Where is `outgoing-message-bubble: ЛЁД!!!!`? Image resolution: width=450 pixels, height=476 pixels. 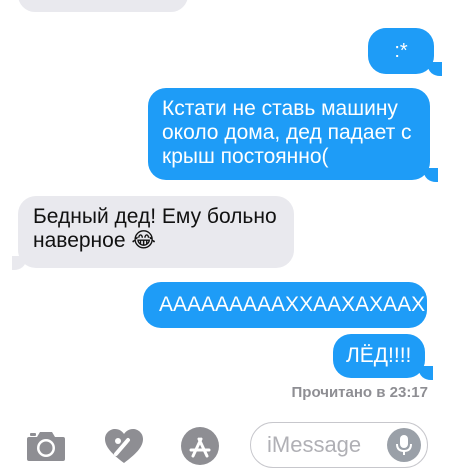 outgoing-message-bubble: ЛЁД!!!! is located at coordinates (379, 356).